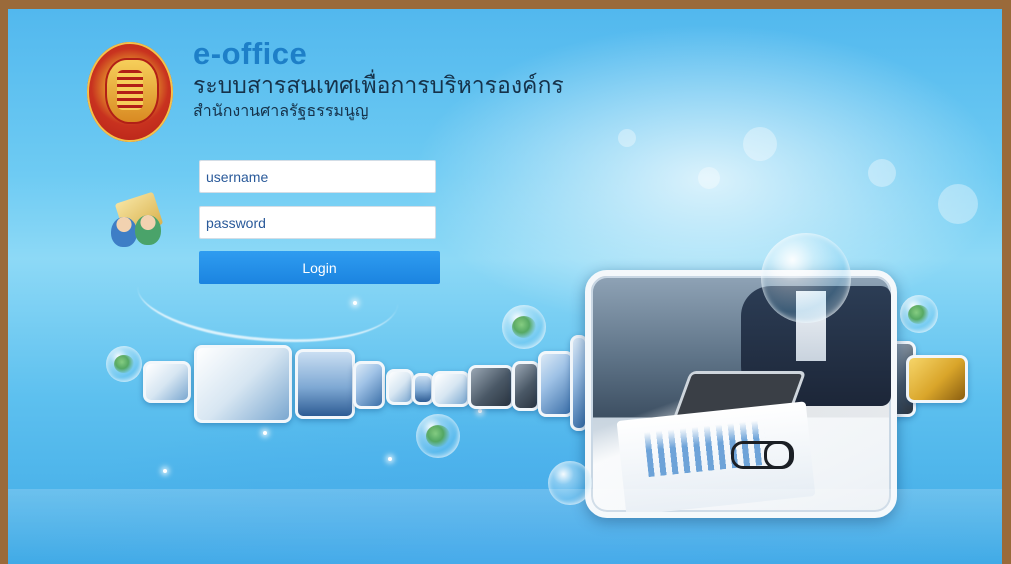  Describe the element at coordinates (317, 222) in the screenshot. I see `password-input` at that location.